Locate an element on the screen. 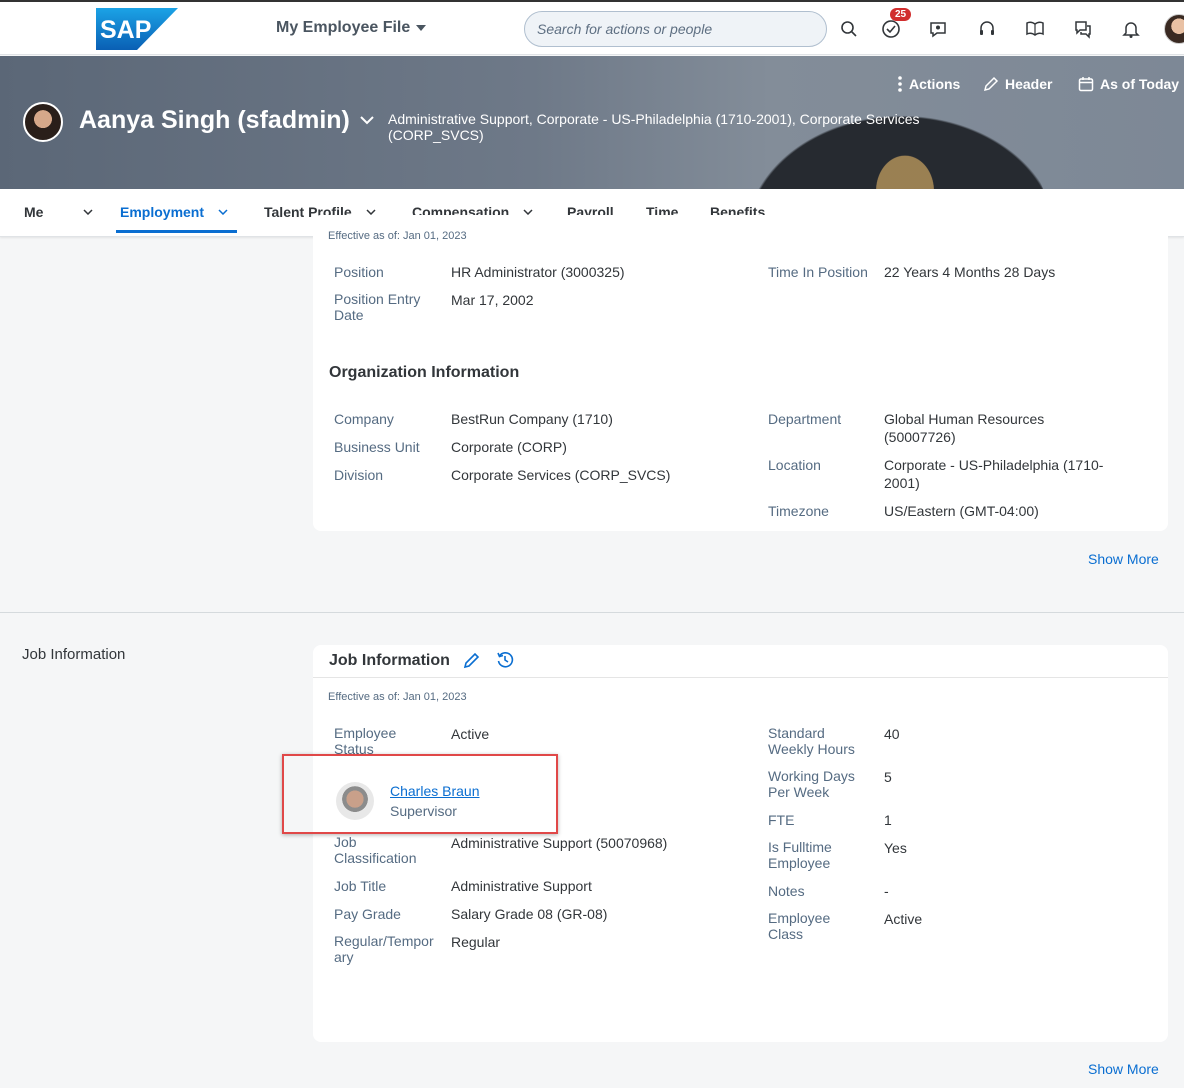  employee-class-label: Employee Class is located at coordinates (799, 926).